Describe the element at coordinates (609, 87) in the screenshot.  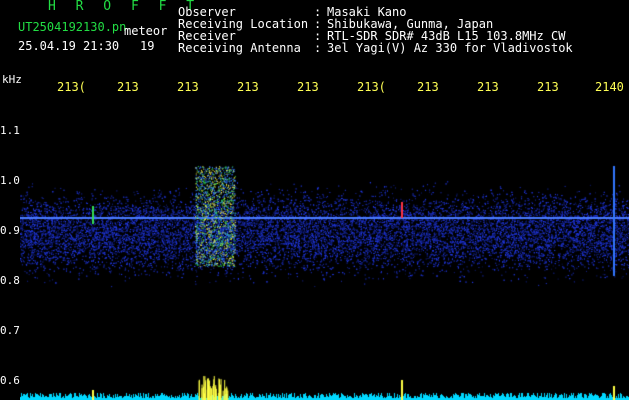
I see `x-tick-label: 2140` at that location.